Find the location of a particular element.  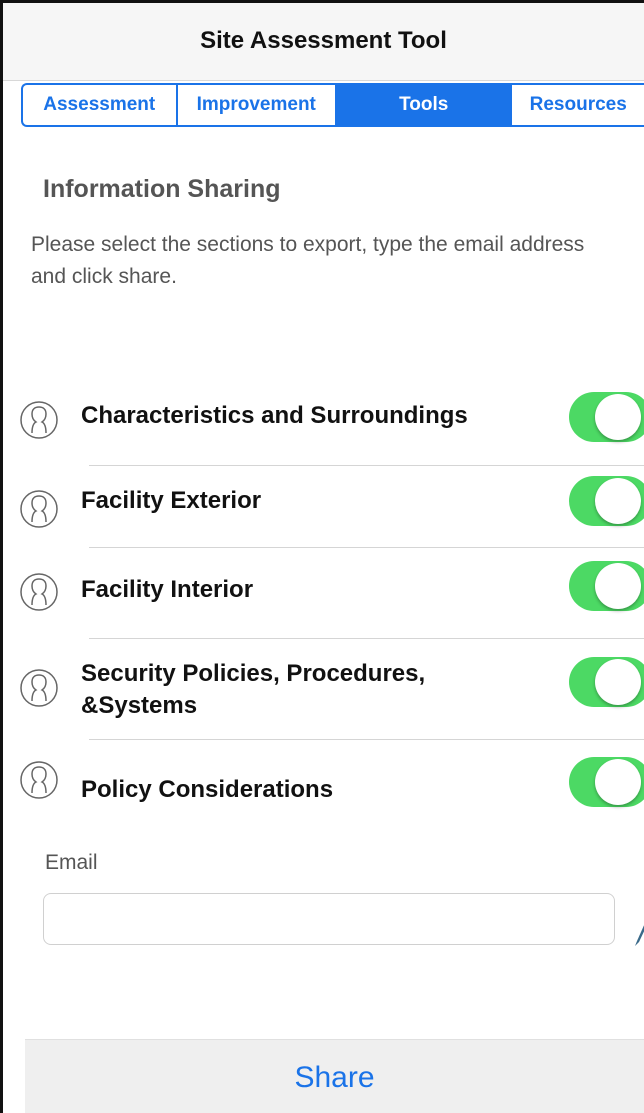

email-field is located at coordinates (329, 919).